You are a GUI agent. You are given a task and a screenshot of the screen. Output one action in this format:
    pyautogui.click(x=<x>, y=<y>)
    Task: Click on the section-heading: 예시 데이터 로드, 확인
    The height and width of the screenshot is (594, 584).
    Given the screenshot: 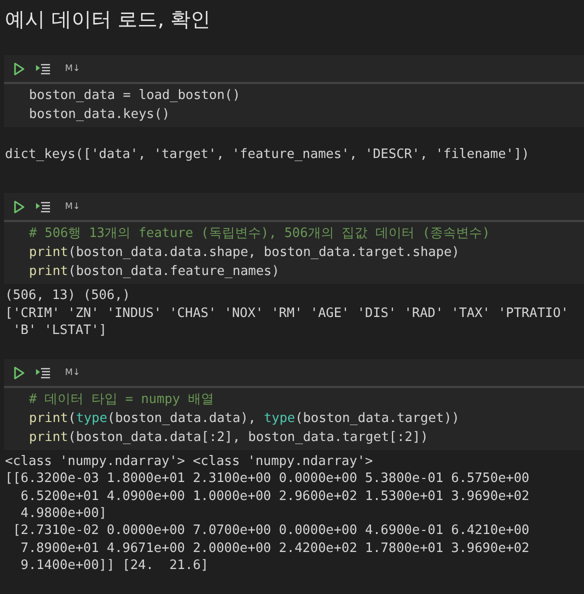 What is the action you would take?
    pyautogui.click(x=108, y=19)
    